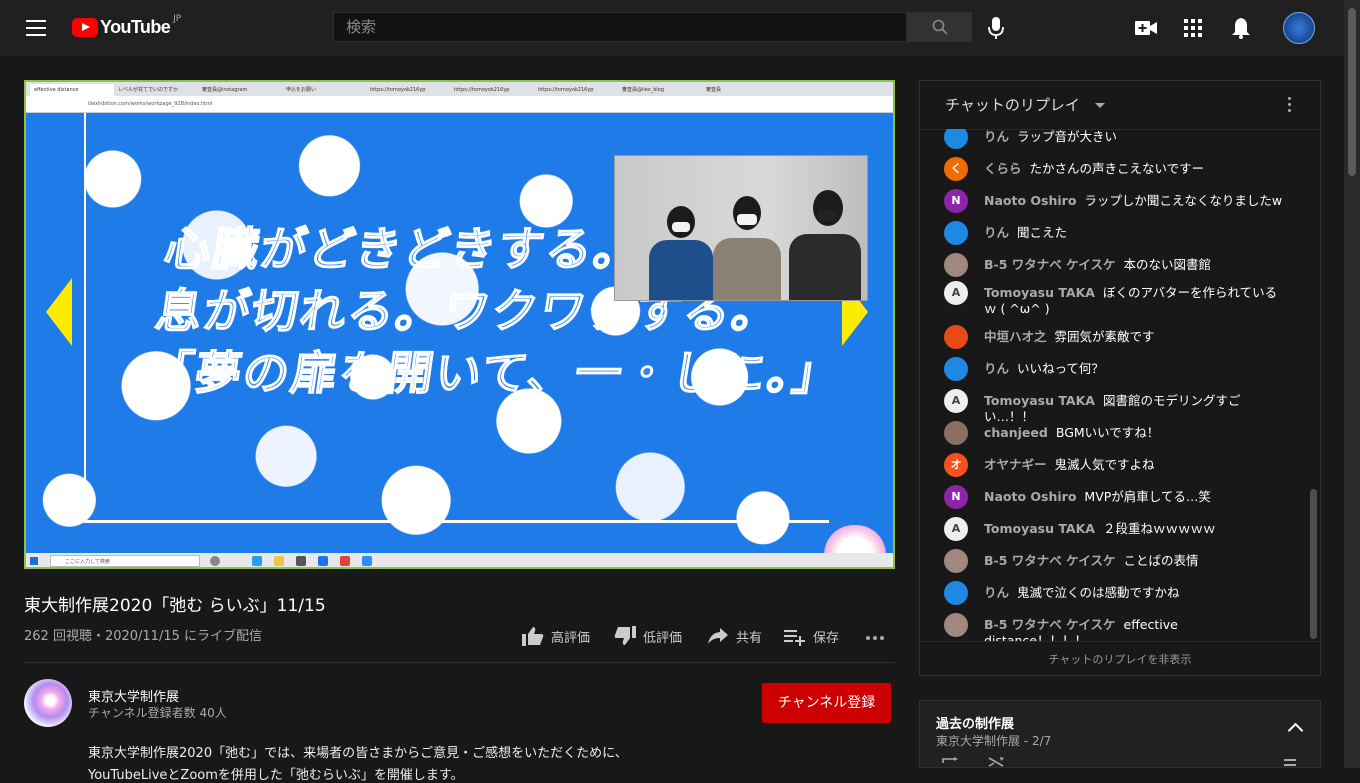 This screenshot has width=1360, height=783. What do you see at coordinates (1067, 136) in the screenshot?
I see `chat-message-text: ラップ音が大きい` at bounding box center [1067, 136].